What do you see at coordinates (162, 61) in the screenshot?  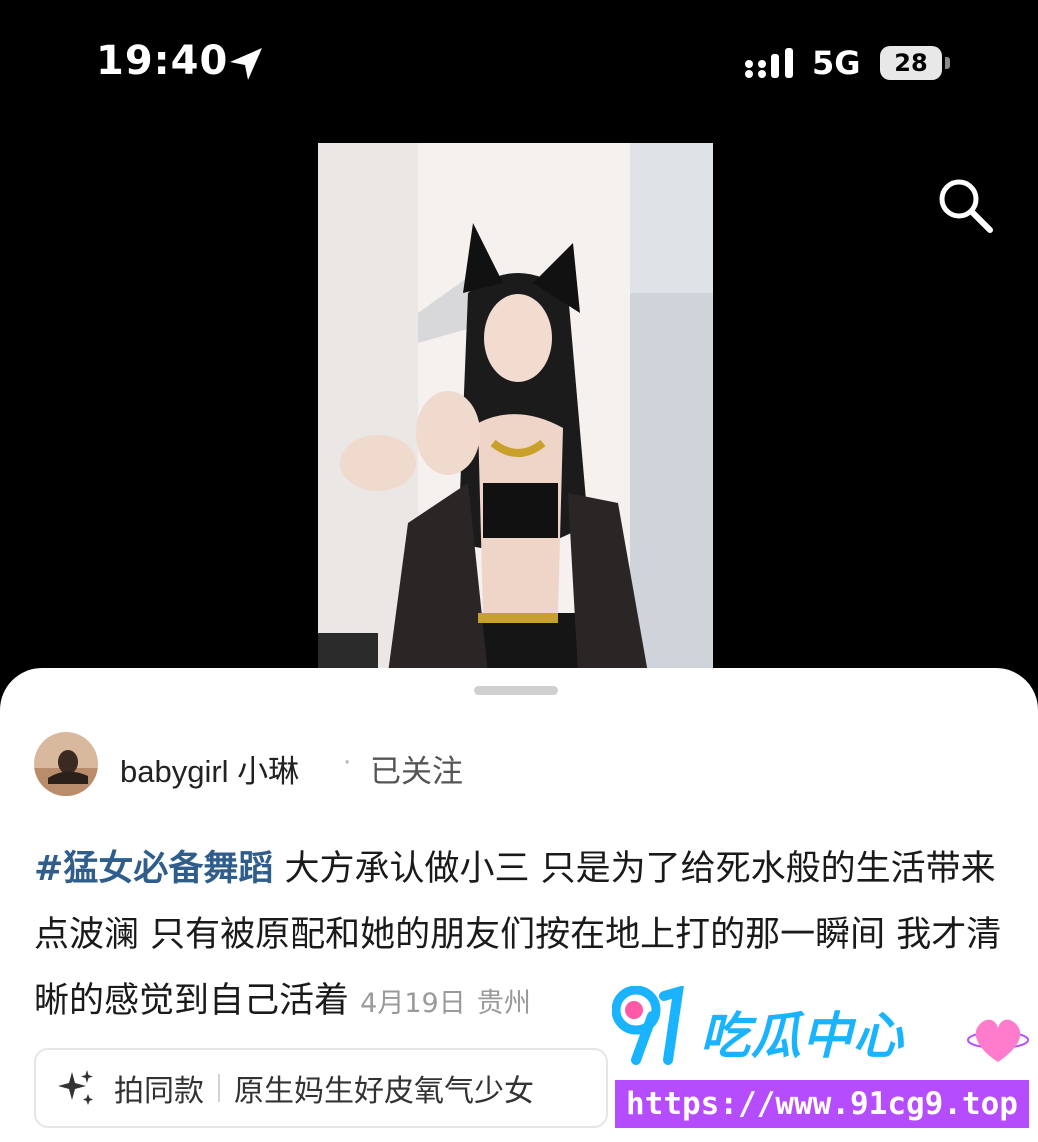 I see `status-time: 19:40` at bounding box center [162, 61].